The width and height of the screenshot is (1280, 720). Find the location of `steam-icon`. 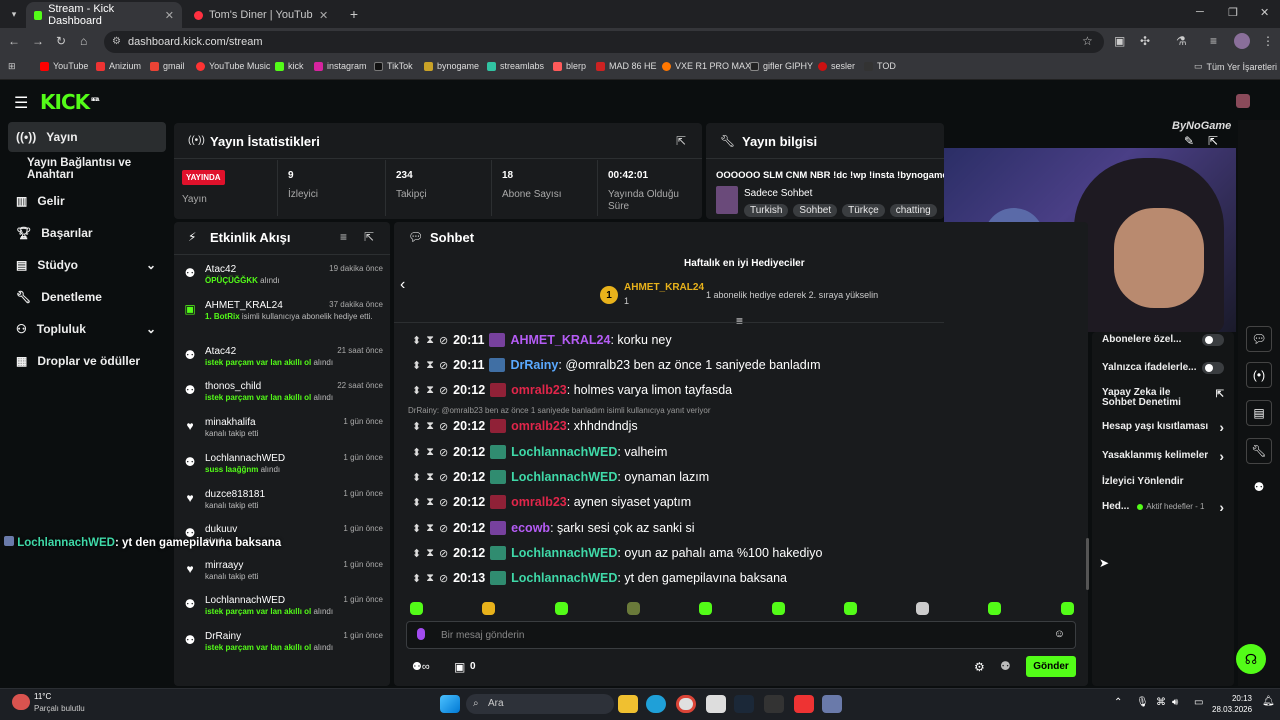

steam-icon is located at coordinates (744, 704).